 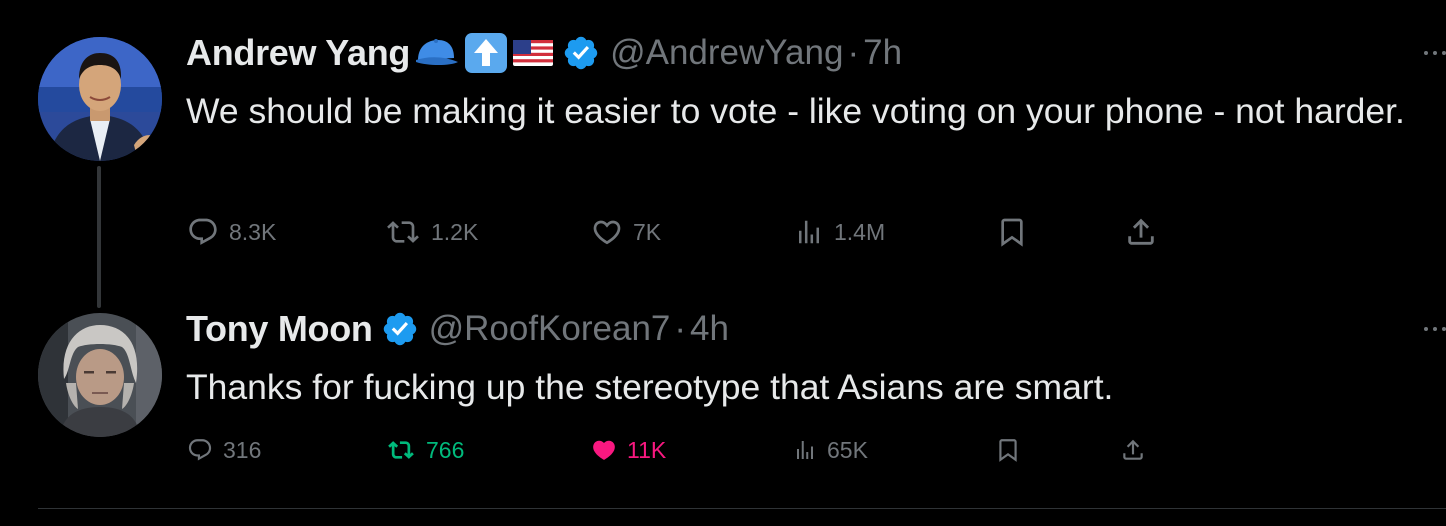 What do you see at coordinates (882, 53) in the screenshot?
I see `timestamp: 7h` at bounding box center [882, 53].